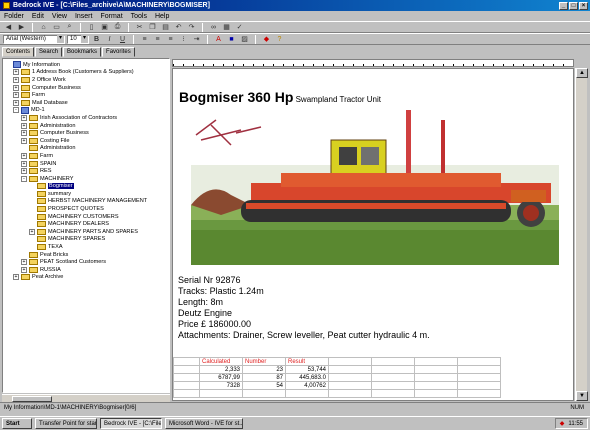 The width and height of the screenshot is (590, 430). What do you see at coordinates (18, 52) in the screenshot?
I see `tab-contents: Contents` at bounding box center [18, 52].